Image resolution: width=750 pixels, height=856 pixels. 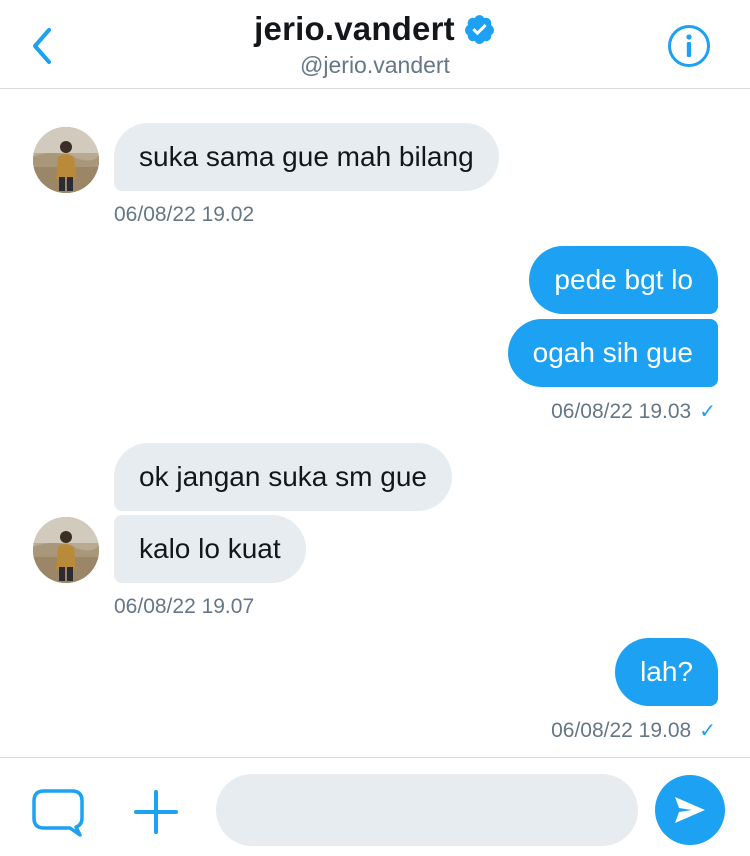 I want to click on message-timestamp: 06/08/22 19.08 ✓, so click(x=633, y=730).